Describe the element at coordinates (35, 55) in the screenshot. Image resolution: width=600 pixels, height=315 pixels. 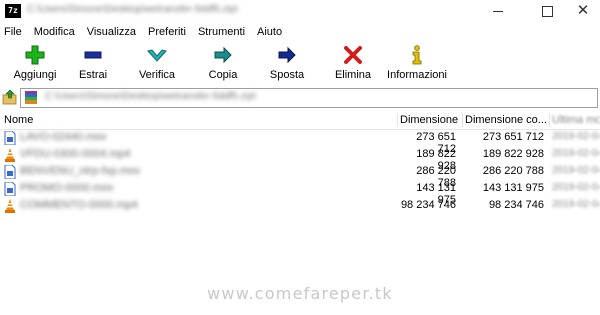
I see `plus-icon` at that location.